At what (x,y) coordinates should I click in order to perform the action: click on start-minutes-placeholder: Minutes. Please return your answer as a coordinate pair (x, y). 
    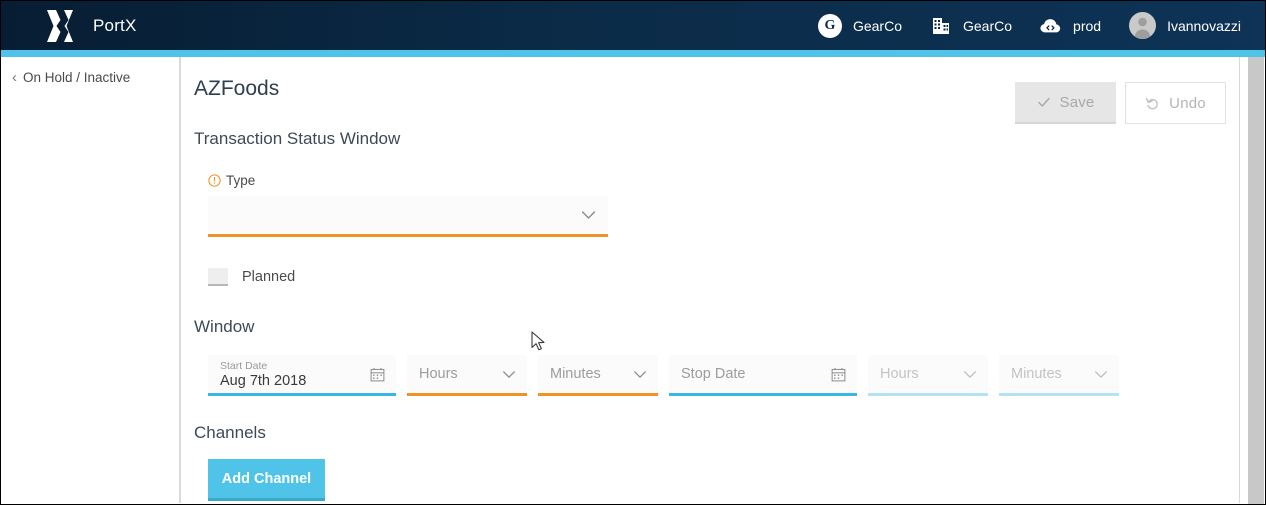
    Looking at the image, I should click on (575, 374).